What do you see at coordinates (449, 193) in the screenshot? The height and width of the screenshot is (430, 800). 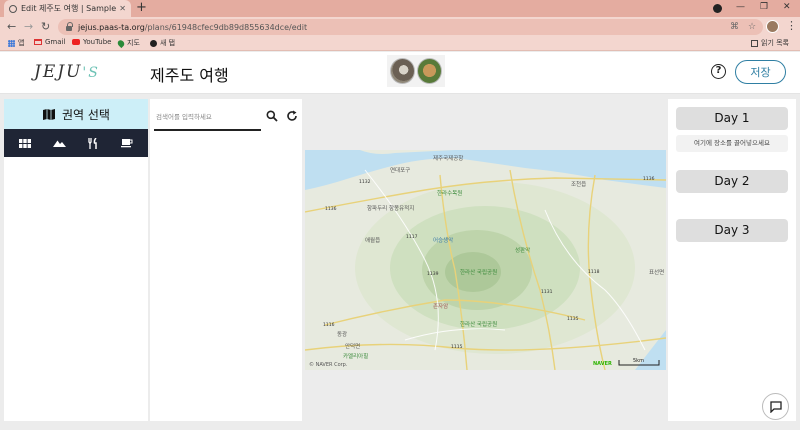 I see `svg-text: 한라수목원` at bounding box center [449, 193].